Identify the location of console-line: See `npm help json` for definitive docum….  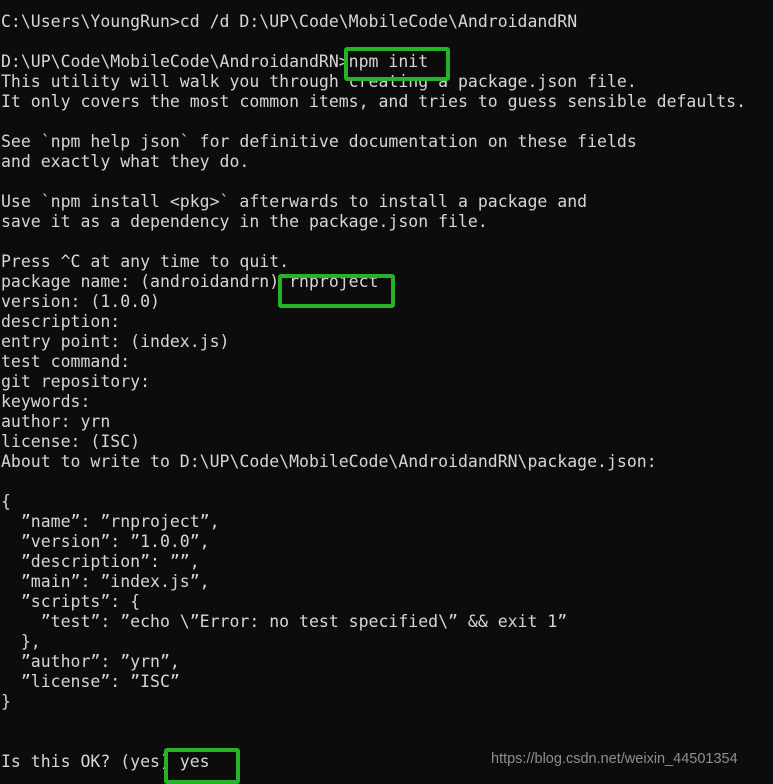
(319, 141).